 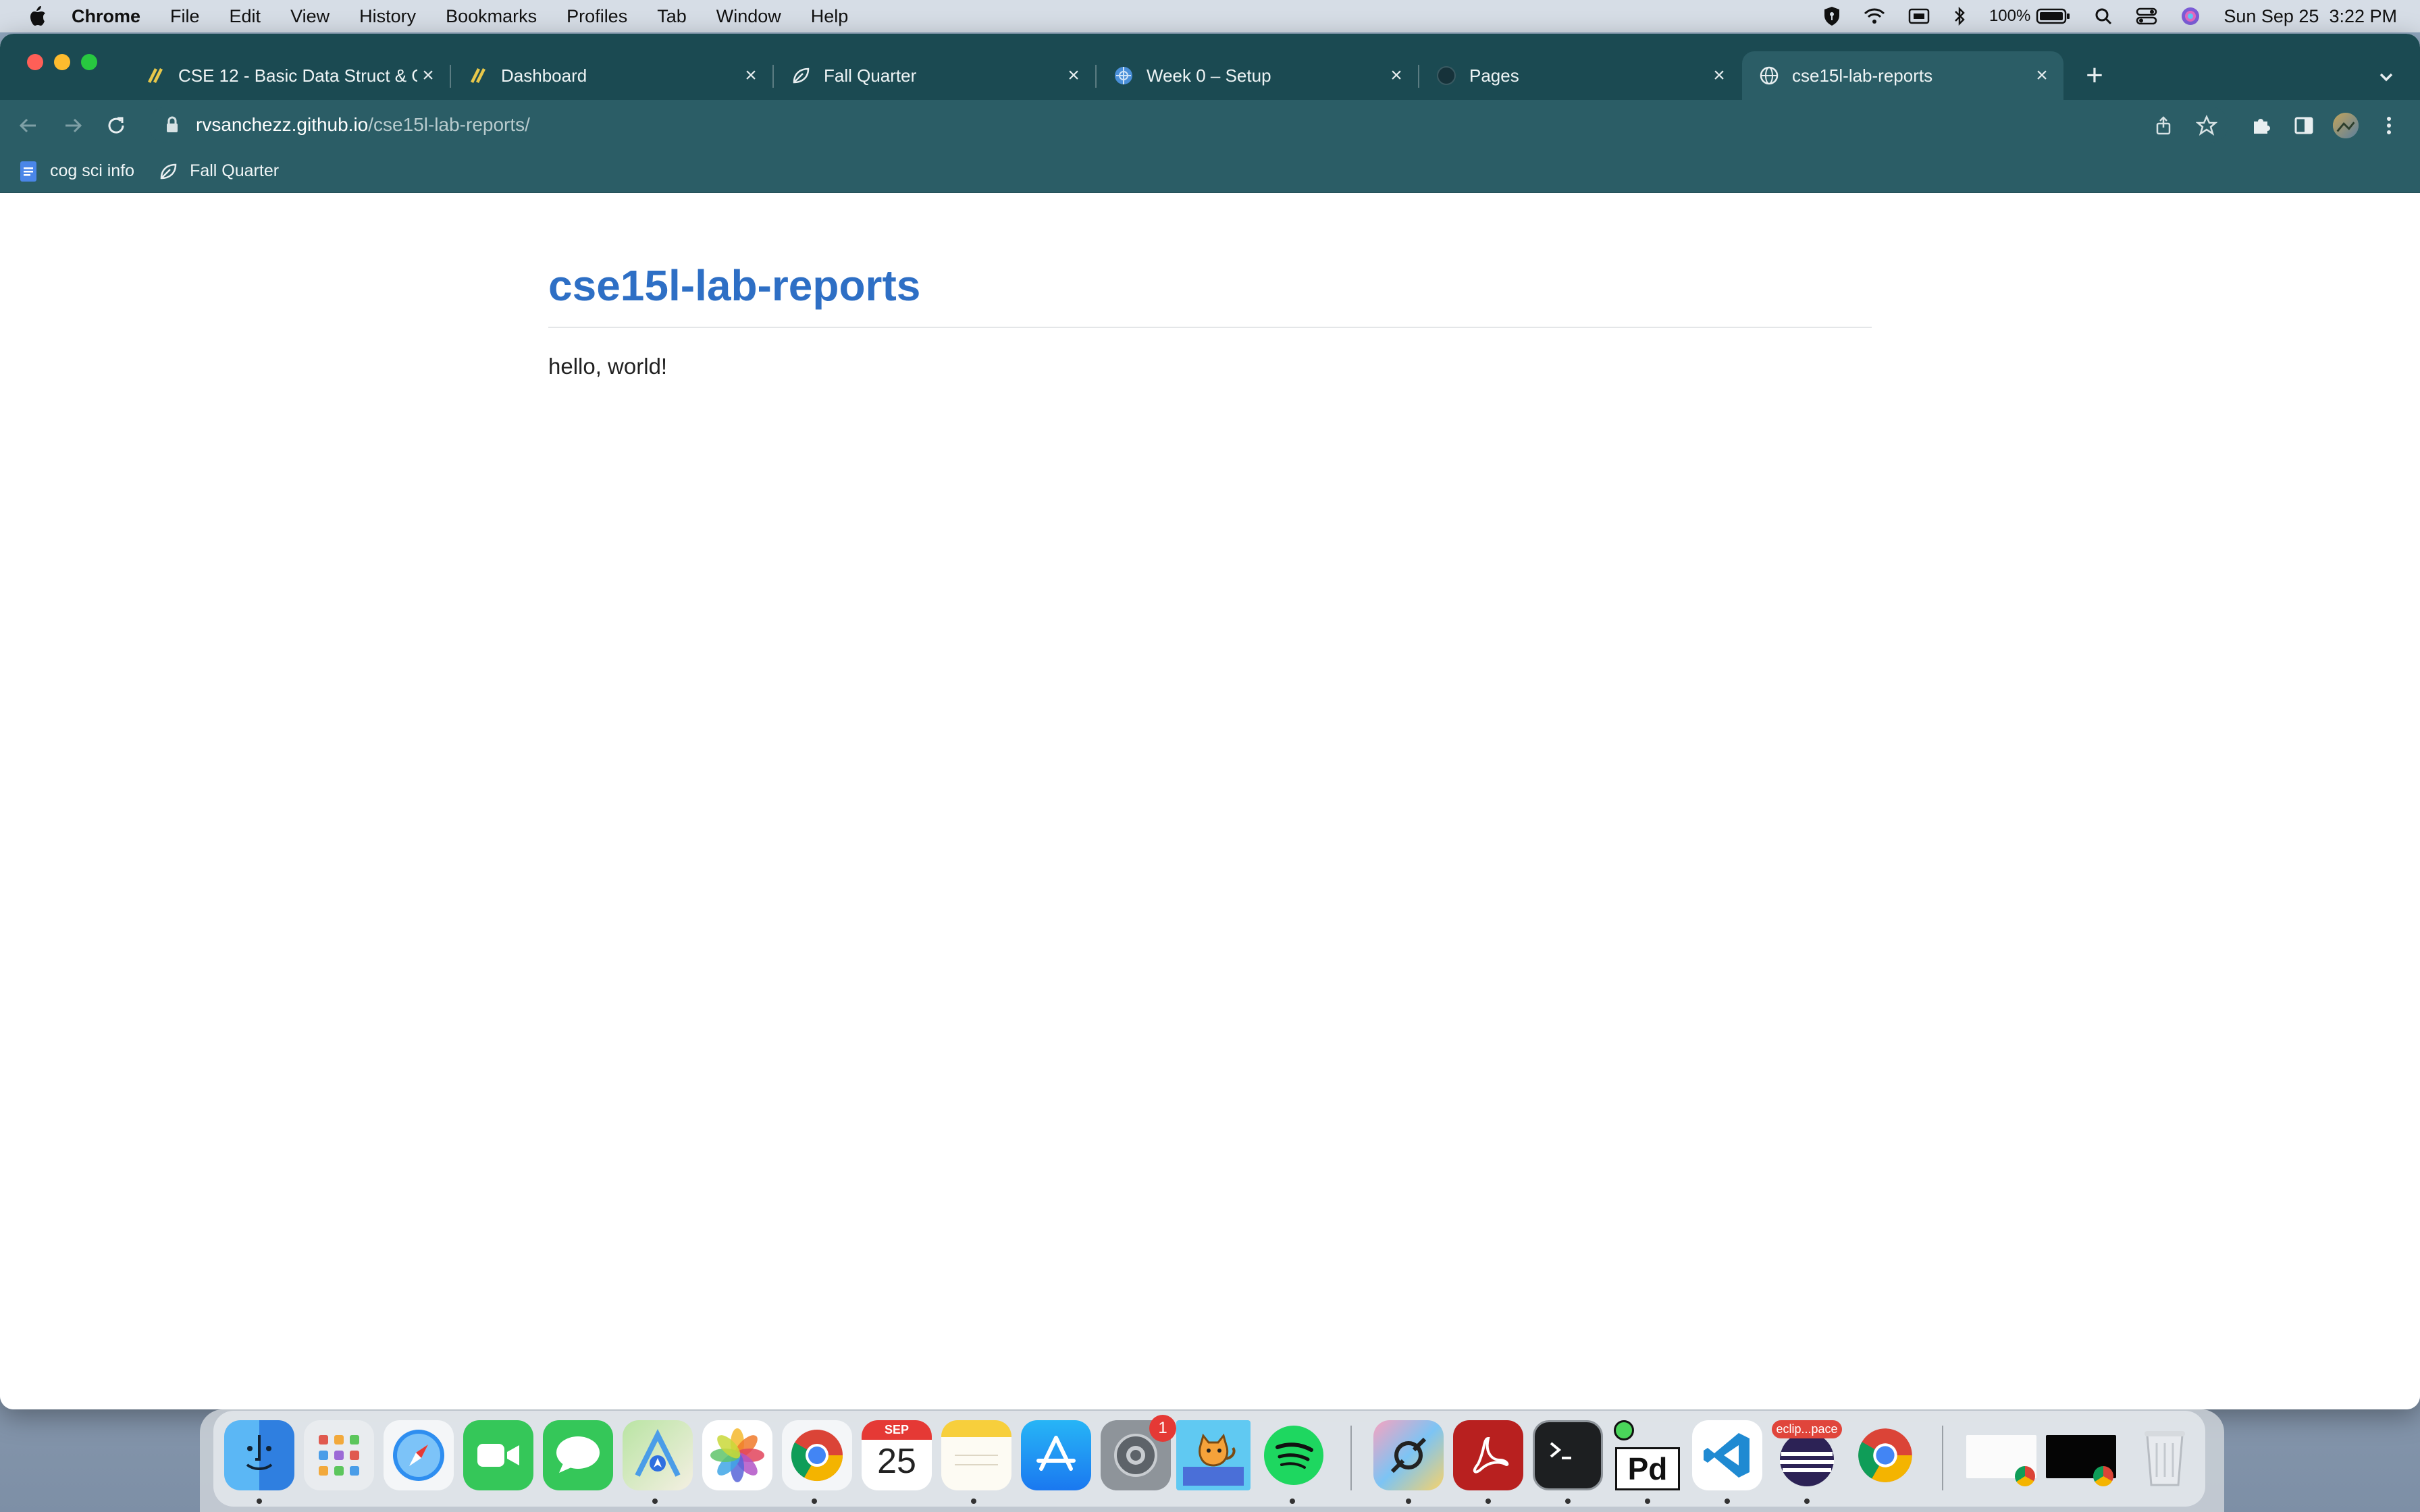 What do you see at coordinates (72, 125) in the screenshot?
I see `forward-button` at bounding box center [72, 125].